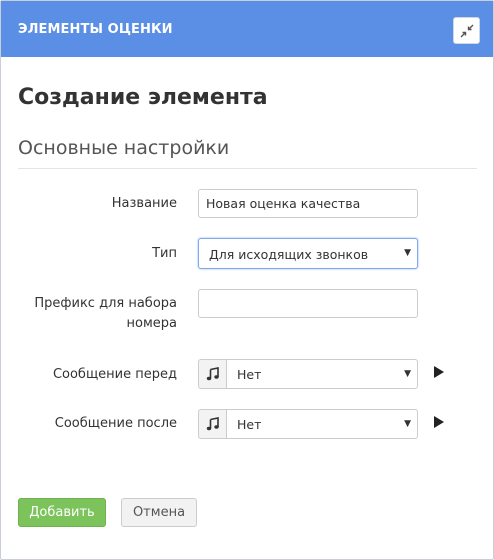 This screenshot has width=494, height=560. What do you see at coordinates (159, 512) in the screenshot?
I see `cancel-button: Отмена` at bounding box center [159, 512].